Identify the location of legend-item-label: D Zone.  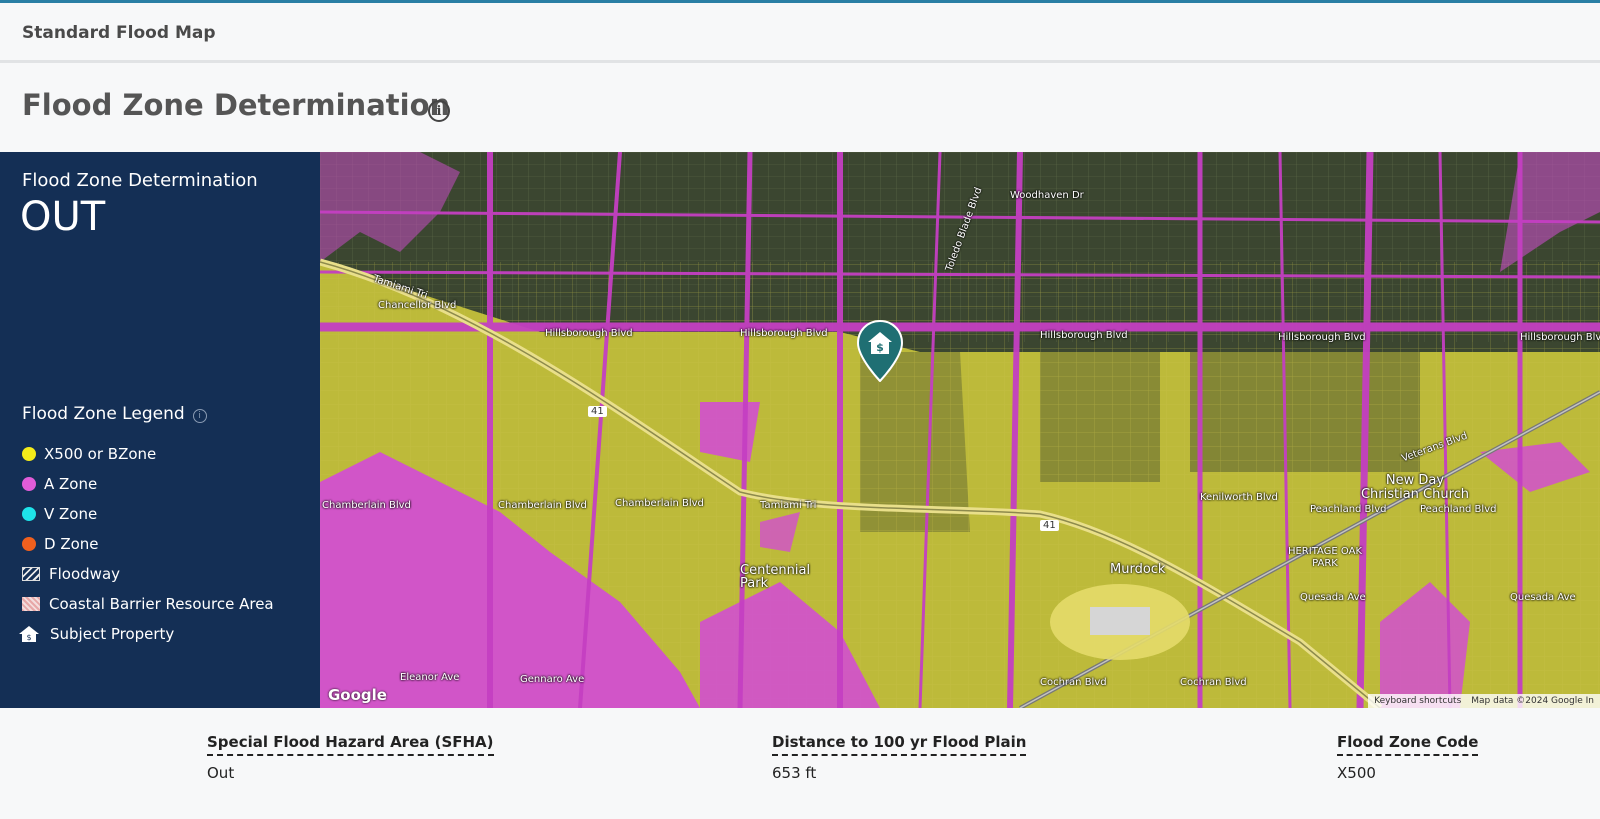
(71, 544).